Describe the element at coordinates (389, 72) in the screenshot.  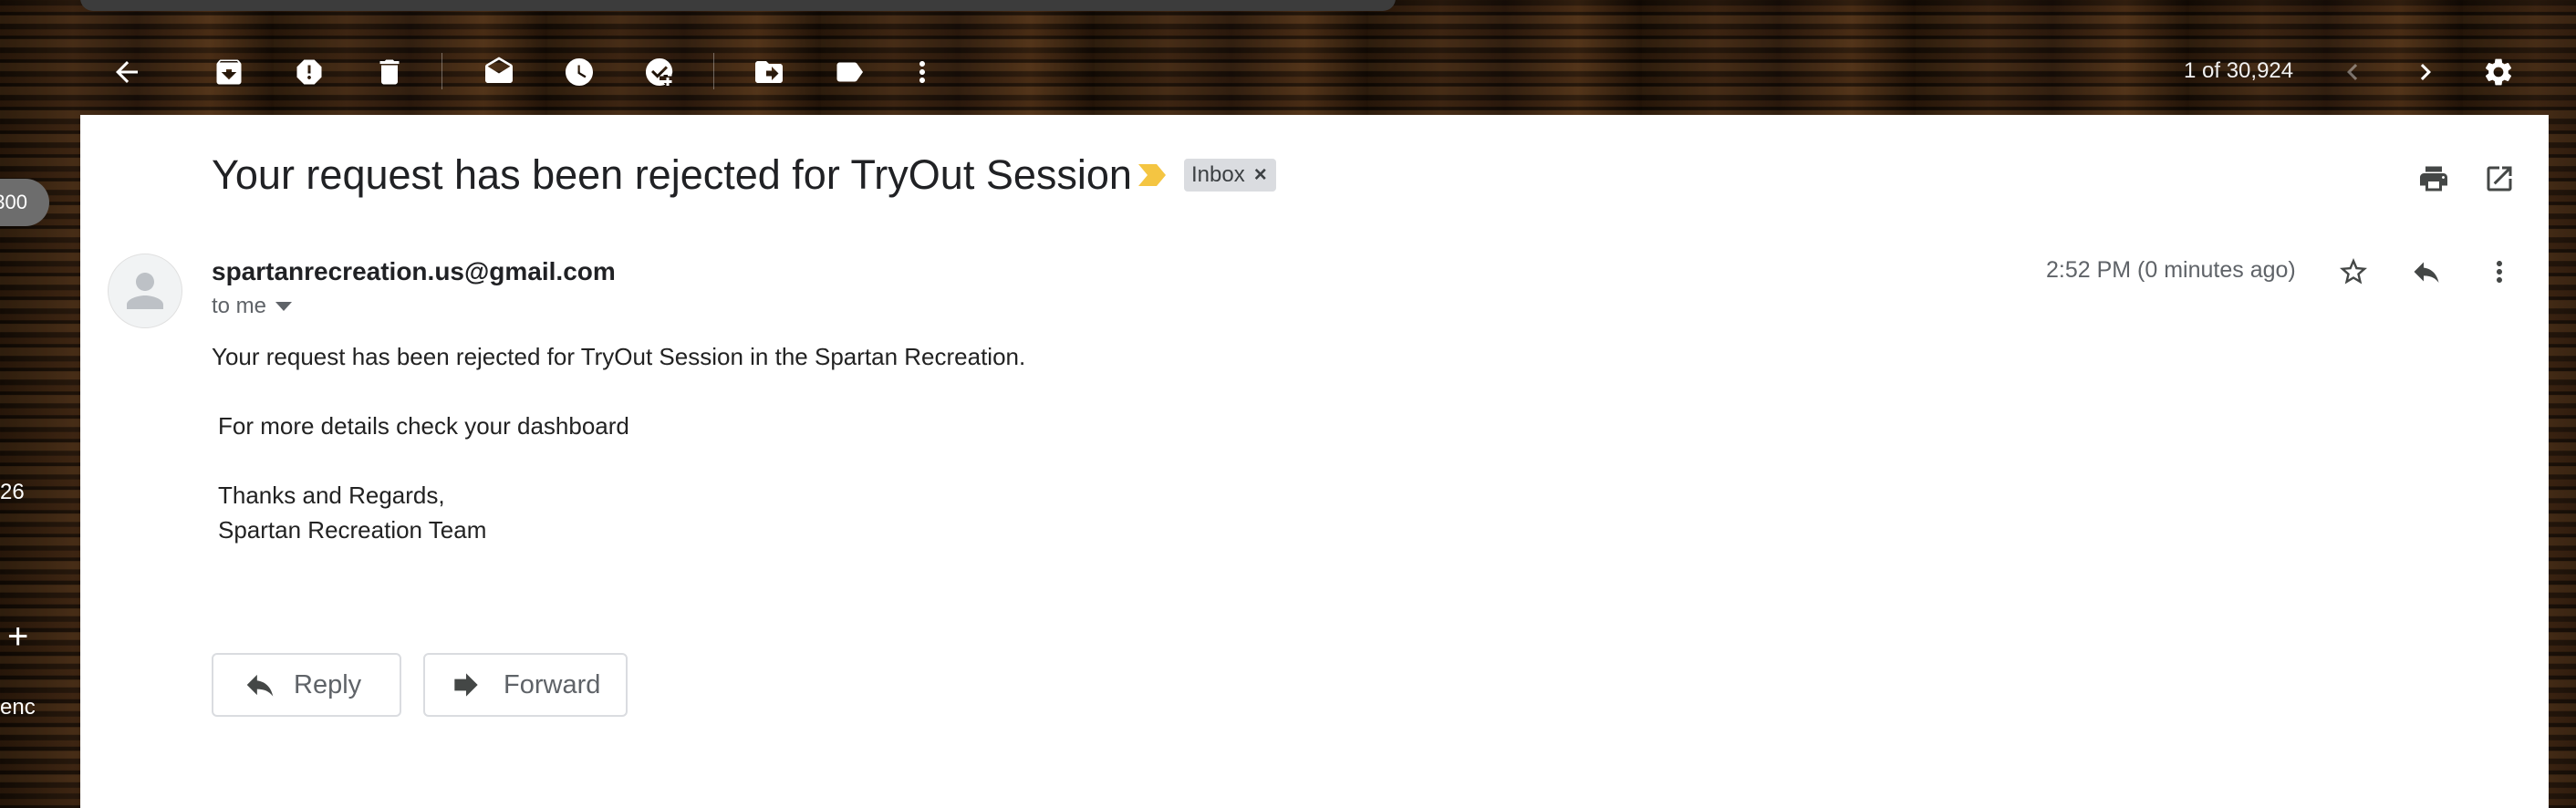
I see `delete-icon` at that location.